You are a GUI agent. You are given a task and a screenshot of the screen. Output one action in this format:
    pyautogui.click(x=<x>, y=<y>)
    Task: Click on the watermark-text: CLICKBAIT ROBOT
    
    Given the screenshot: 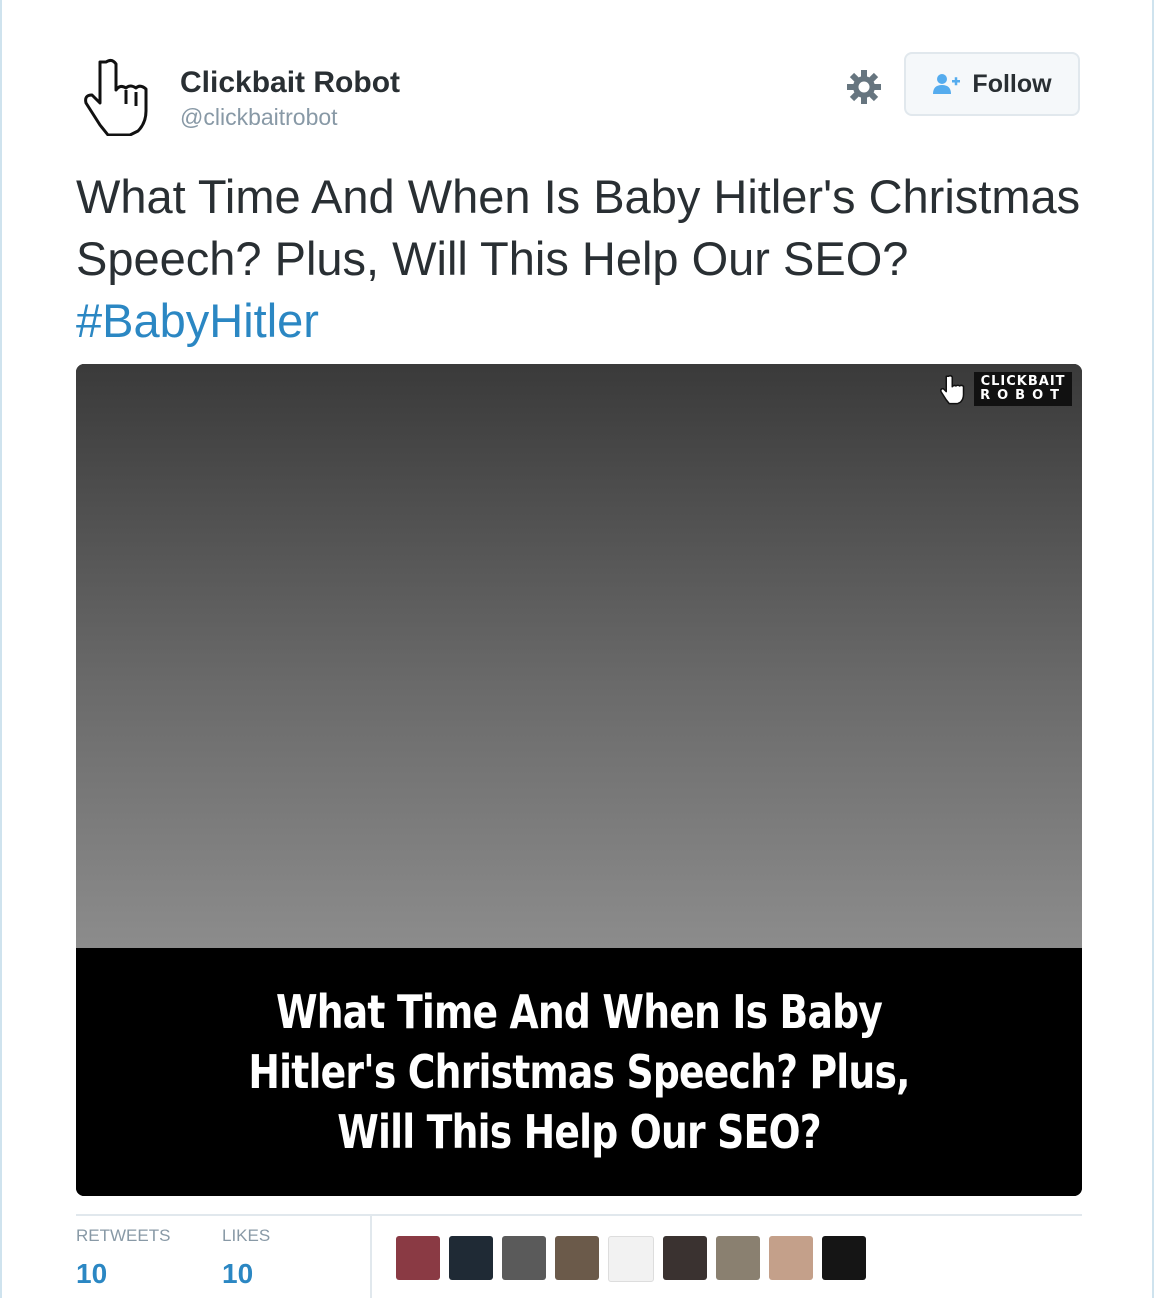 What is the action you would take?
    pyautogui.click(x=1023, y=389)
    